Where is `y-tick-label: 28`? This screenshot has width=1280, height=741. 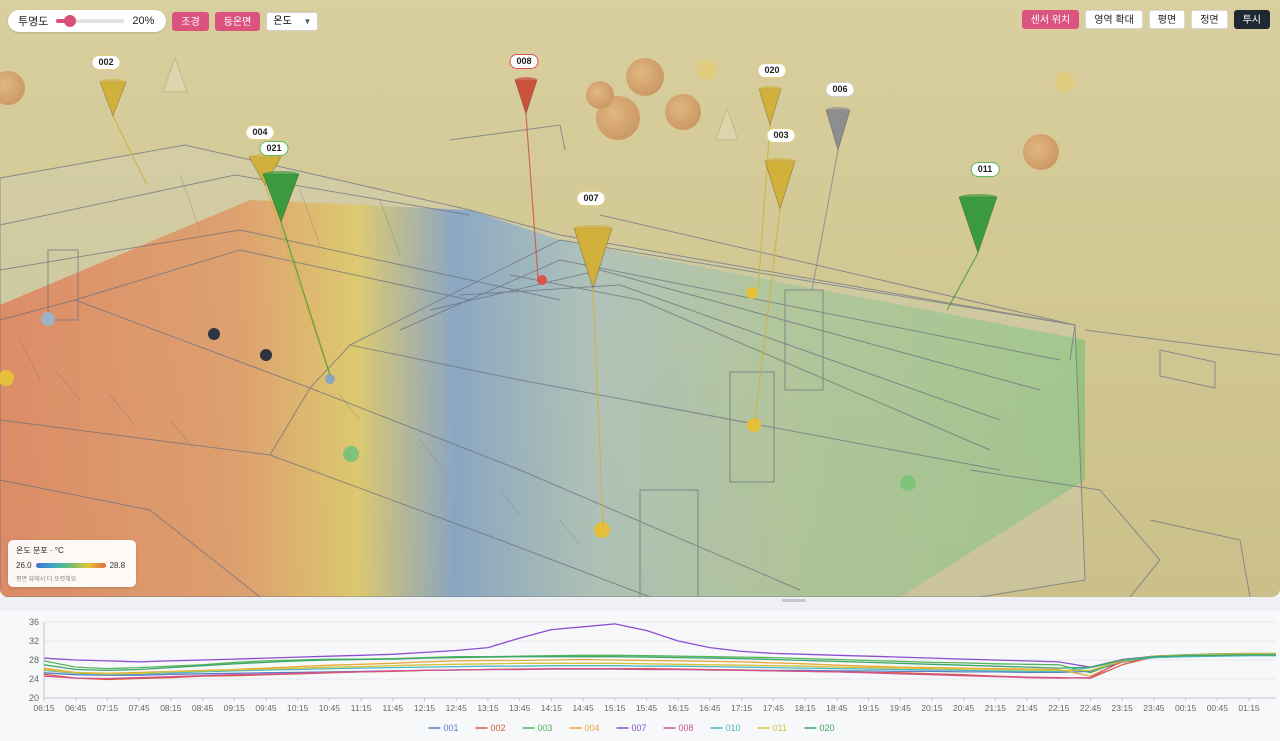 y-tick-label: 28 is located at coordinates (34, 660).